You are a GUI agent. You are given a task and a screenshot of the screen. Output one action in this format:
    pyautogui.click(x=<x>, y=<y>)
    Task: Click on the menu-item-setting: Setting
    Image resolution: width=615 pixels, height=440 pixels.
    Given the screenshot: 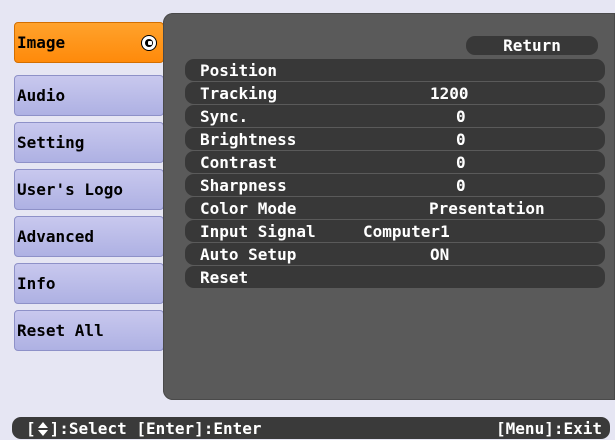 What is the action you would take?
    pyautogui.click(x=89, y=142)
    